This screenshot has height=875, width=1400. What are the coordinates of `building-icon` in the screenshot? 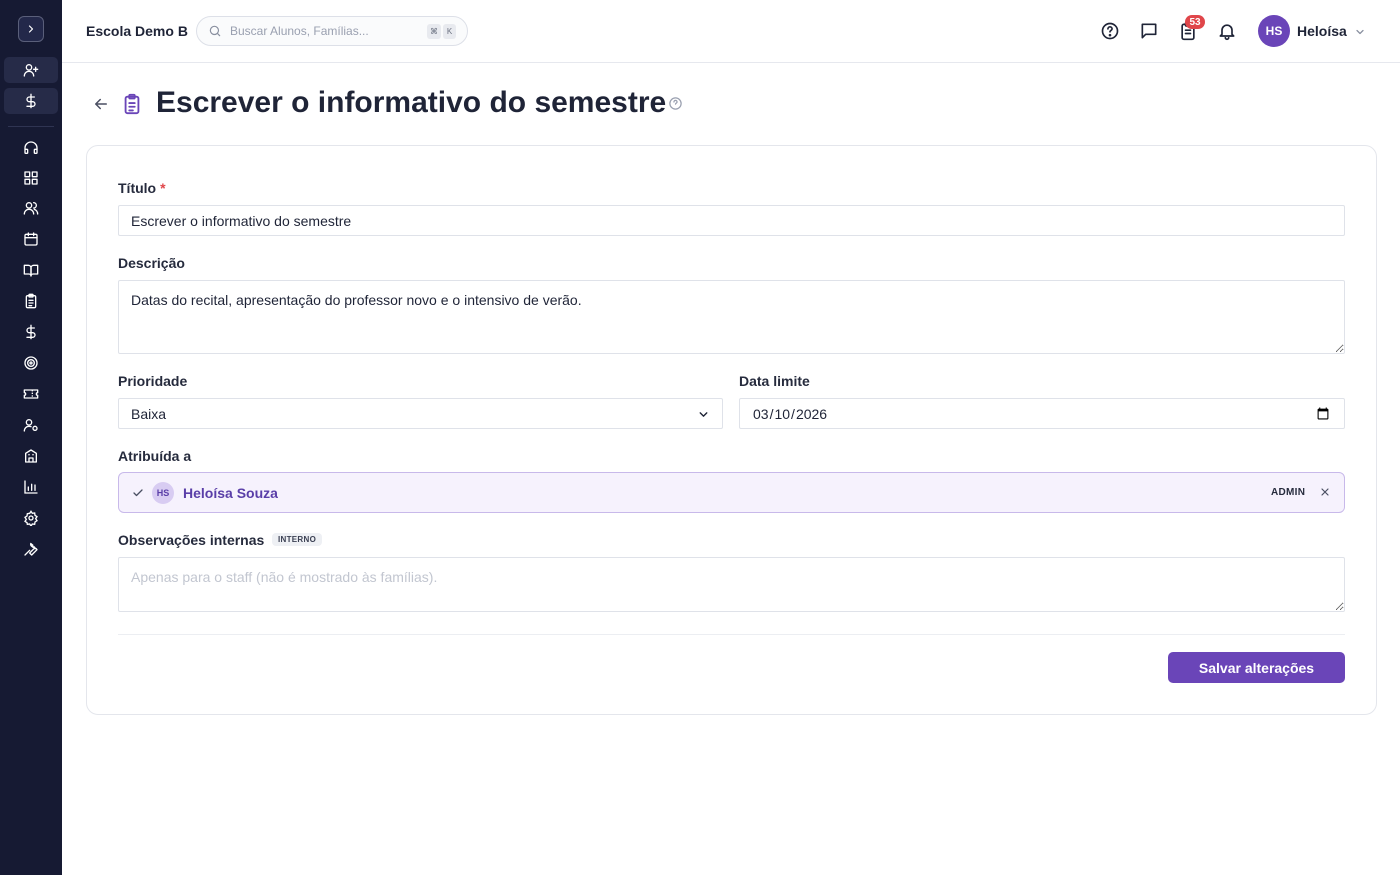 It's located at (31, 456).